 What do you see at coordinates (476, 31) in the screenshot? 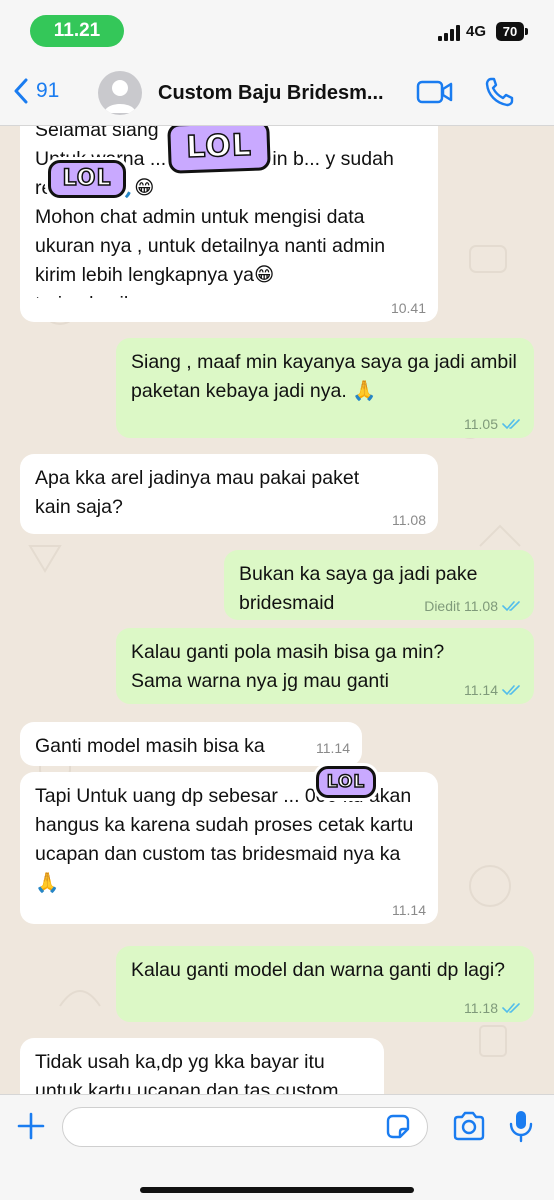
I see `network-type: 4G` at bounding box center [476, 31].